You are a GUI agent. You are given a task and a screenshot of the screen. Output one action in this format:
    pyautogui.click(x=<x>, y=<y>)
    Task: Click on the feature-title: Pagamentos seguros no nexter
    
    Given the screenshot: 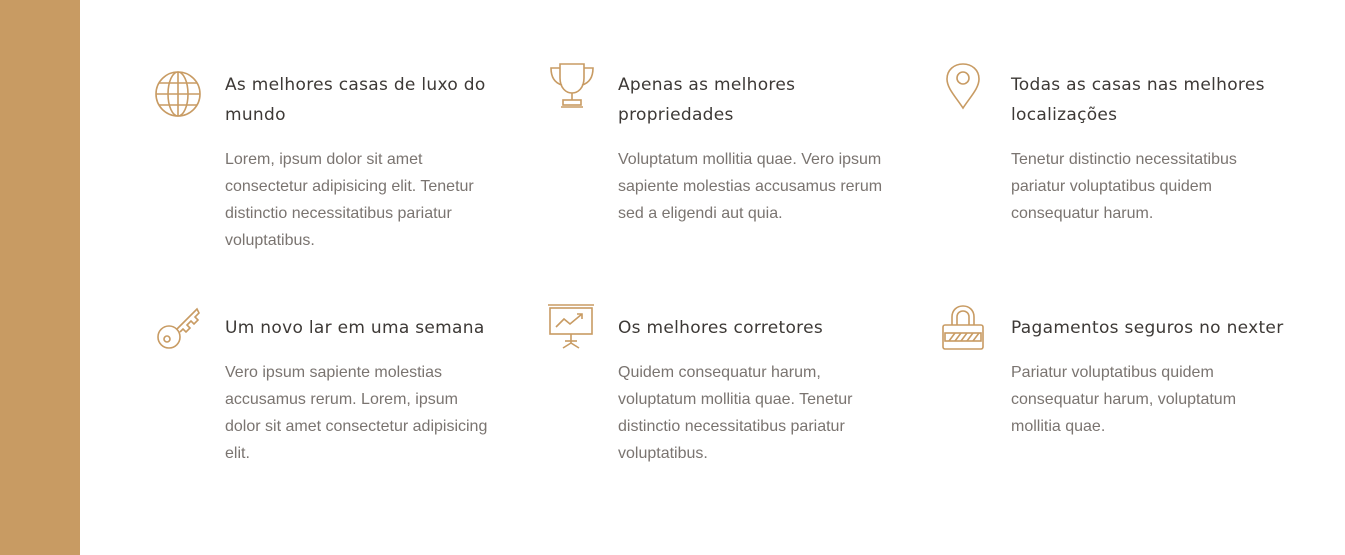 What is the action you would take?
    pyautogui.click(x=1147, y=328)
    